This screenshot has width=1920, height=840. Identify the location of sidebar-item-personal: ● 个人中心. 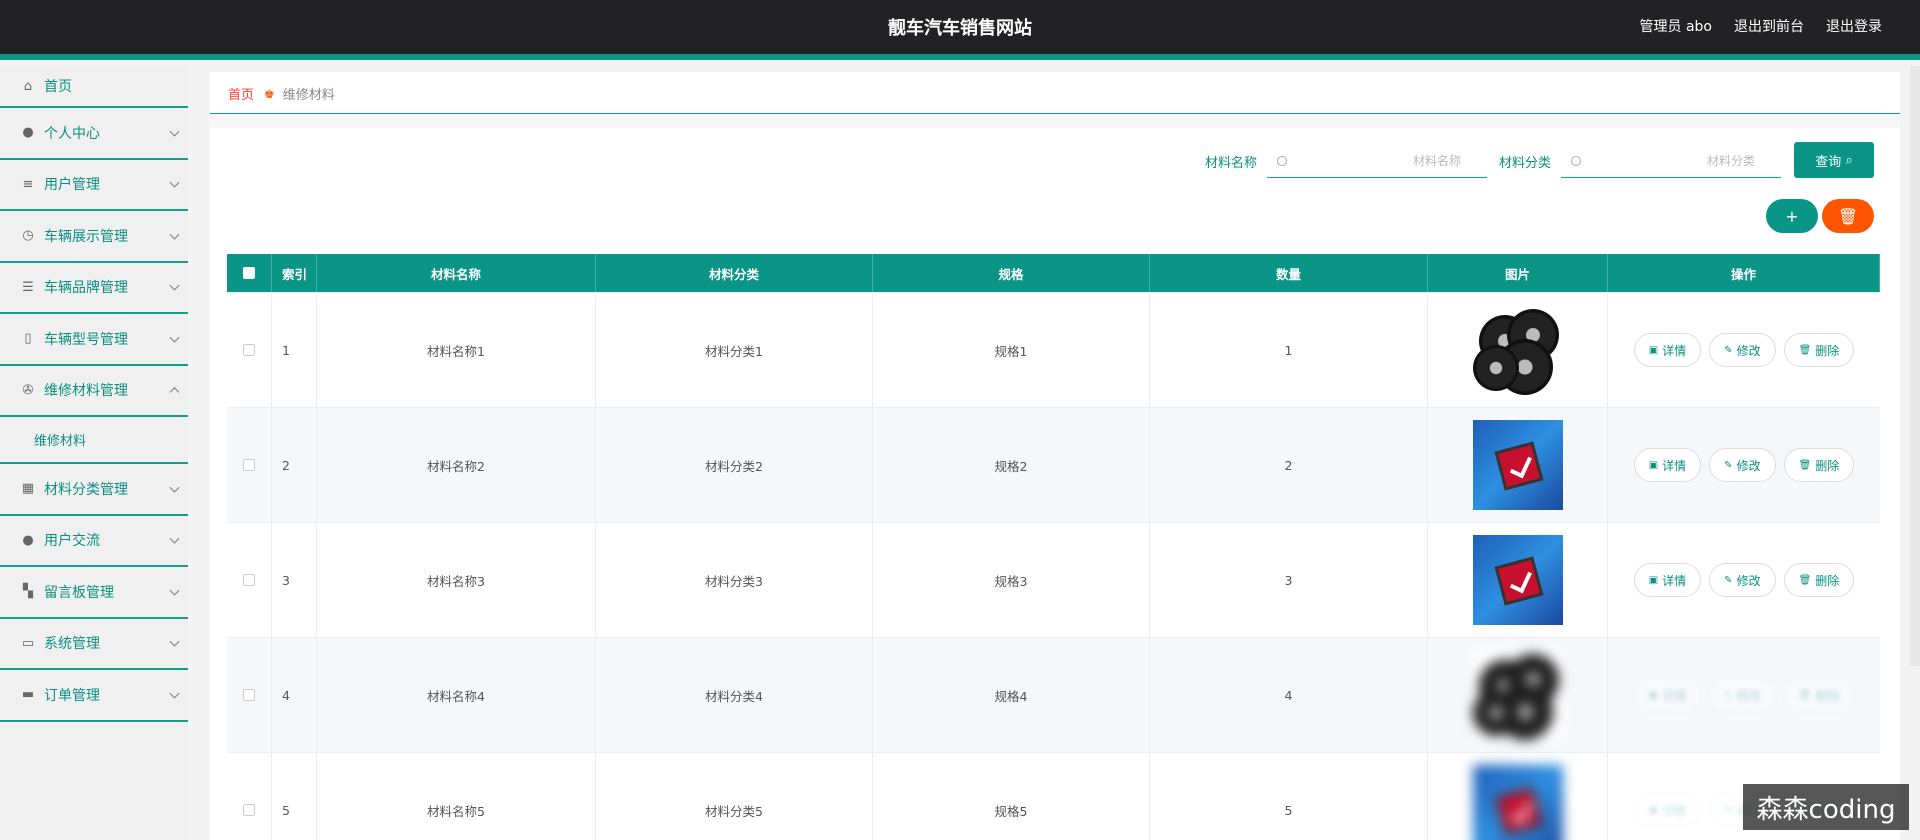
(94, 134).